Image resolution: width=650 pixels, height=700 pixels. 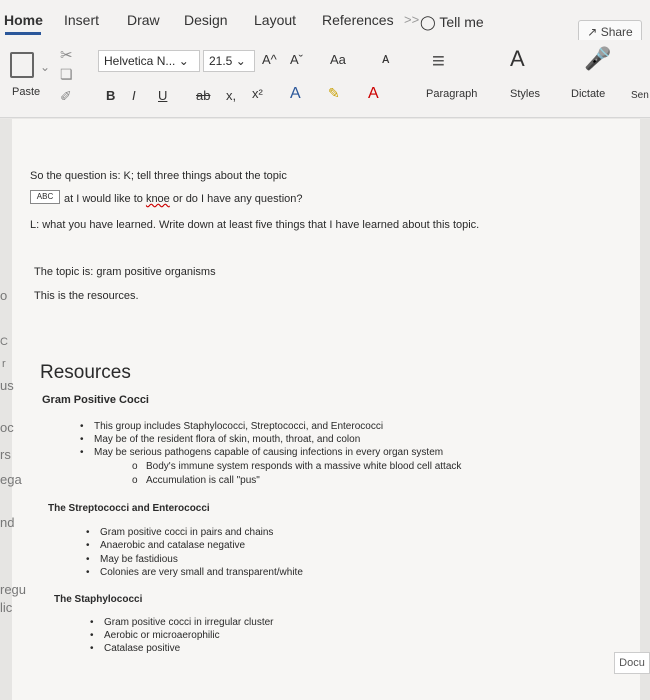 I want to click on doc-text: or do I have any question?, so click(x=236, y=199).